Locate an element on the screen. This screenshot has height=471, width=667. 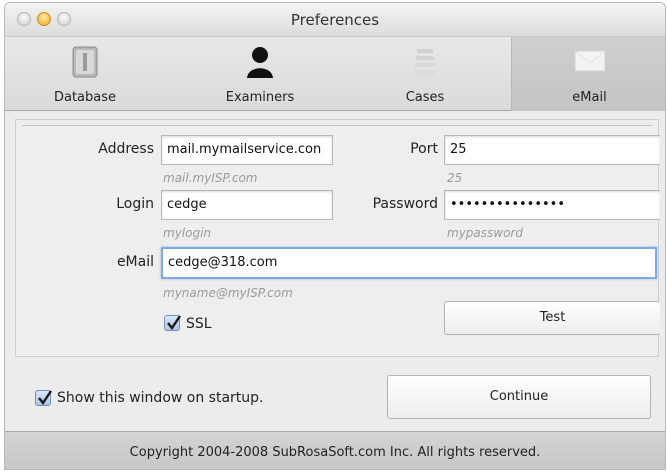
startup-checkbox is located at coordinates (43, 398).